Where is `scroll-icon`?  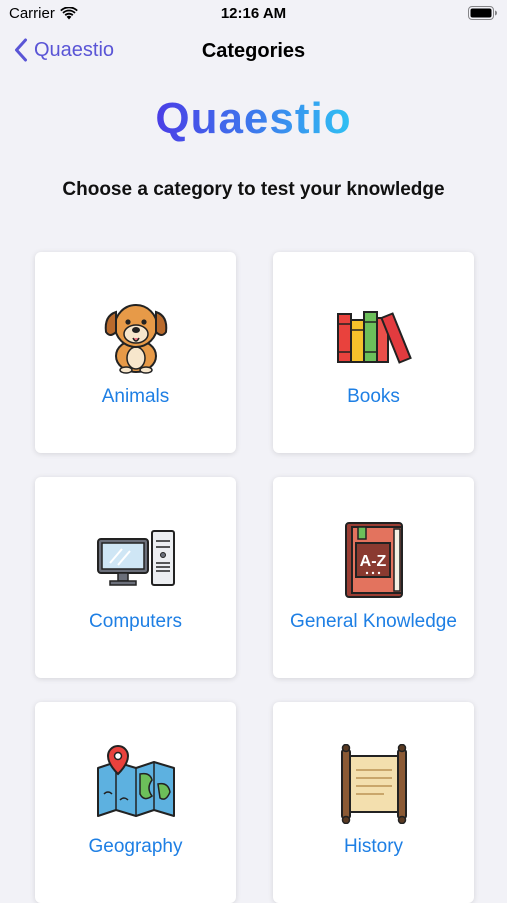
scroll-icon is located at coordinates (373, 784).